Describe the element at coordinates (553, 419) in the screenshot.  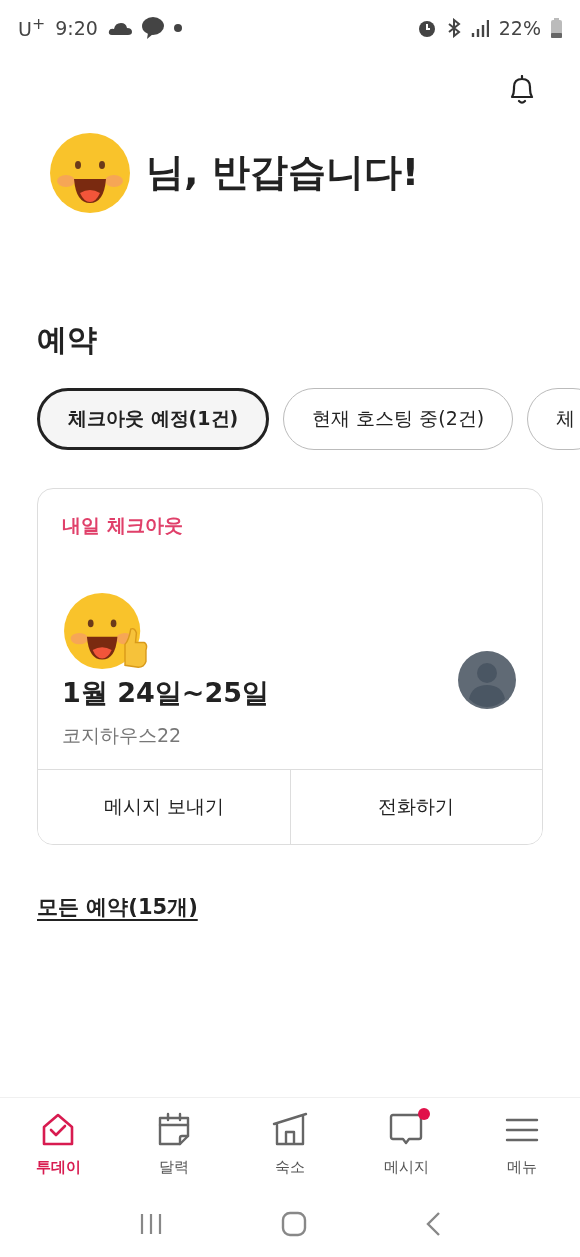
I see `filter-tab: 체` at that location.